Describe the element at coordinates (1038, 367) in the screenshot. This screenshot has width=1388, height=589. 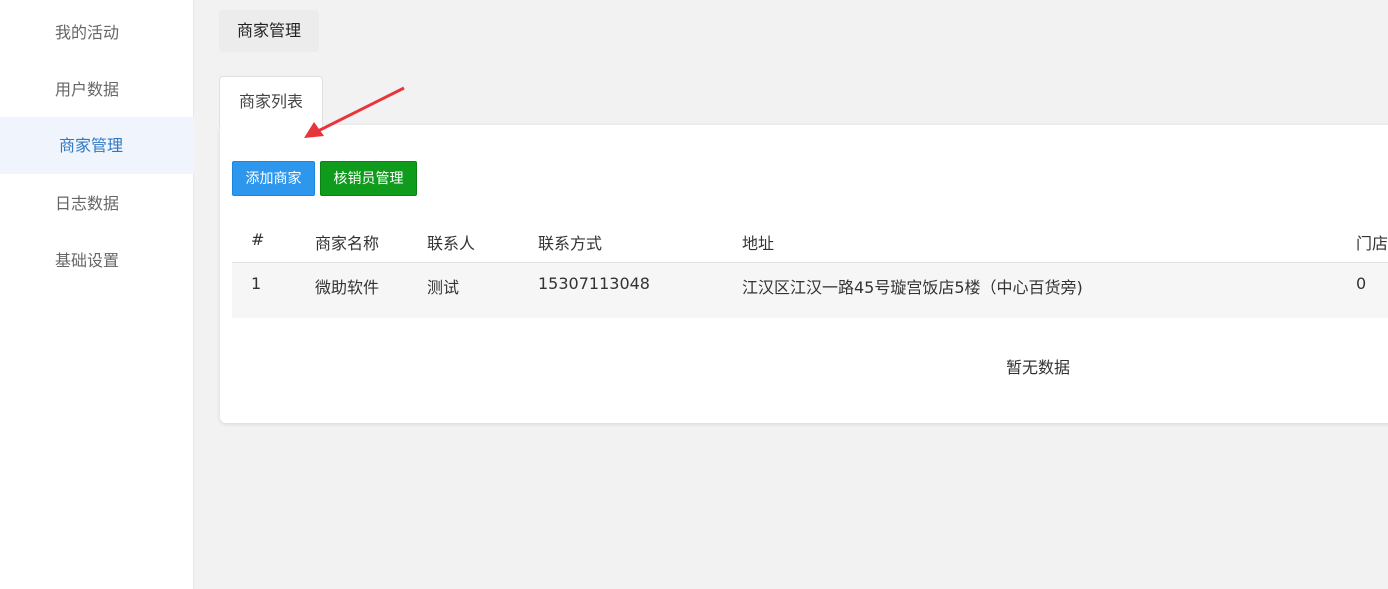
I see `empty-state-text: 暂无数据` at that location.